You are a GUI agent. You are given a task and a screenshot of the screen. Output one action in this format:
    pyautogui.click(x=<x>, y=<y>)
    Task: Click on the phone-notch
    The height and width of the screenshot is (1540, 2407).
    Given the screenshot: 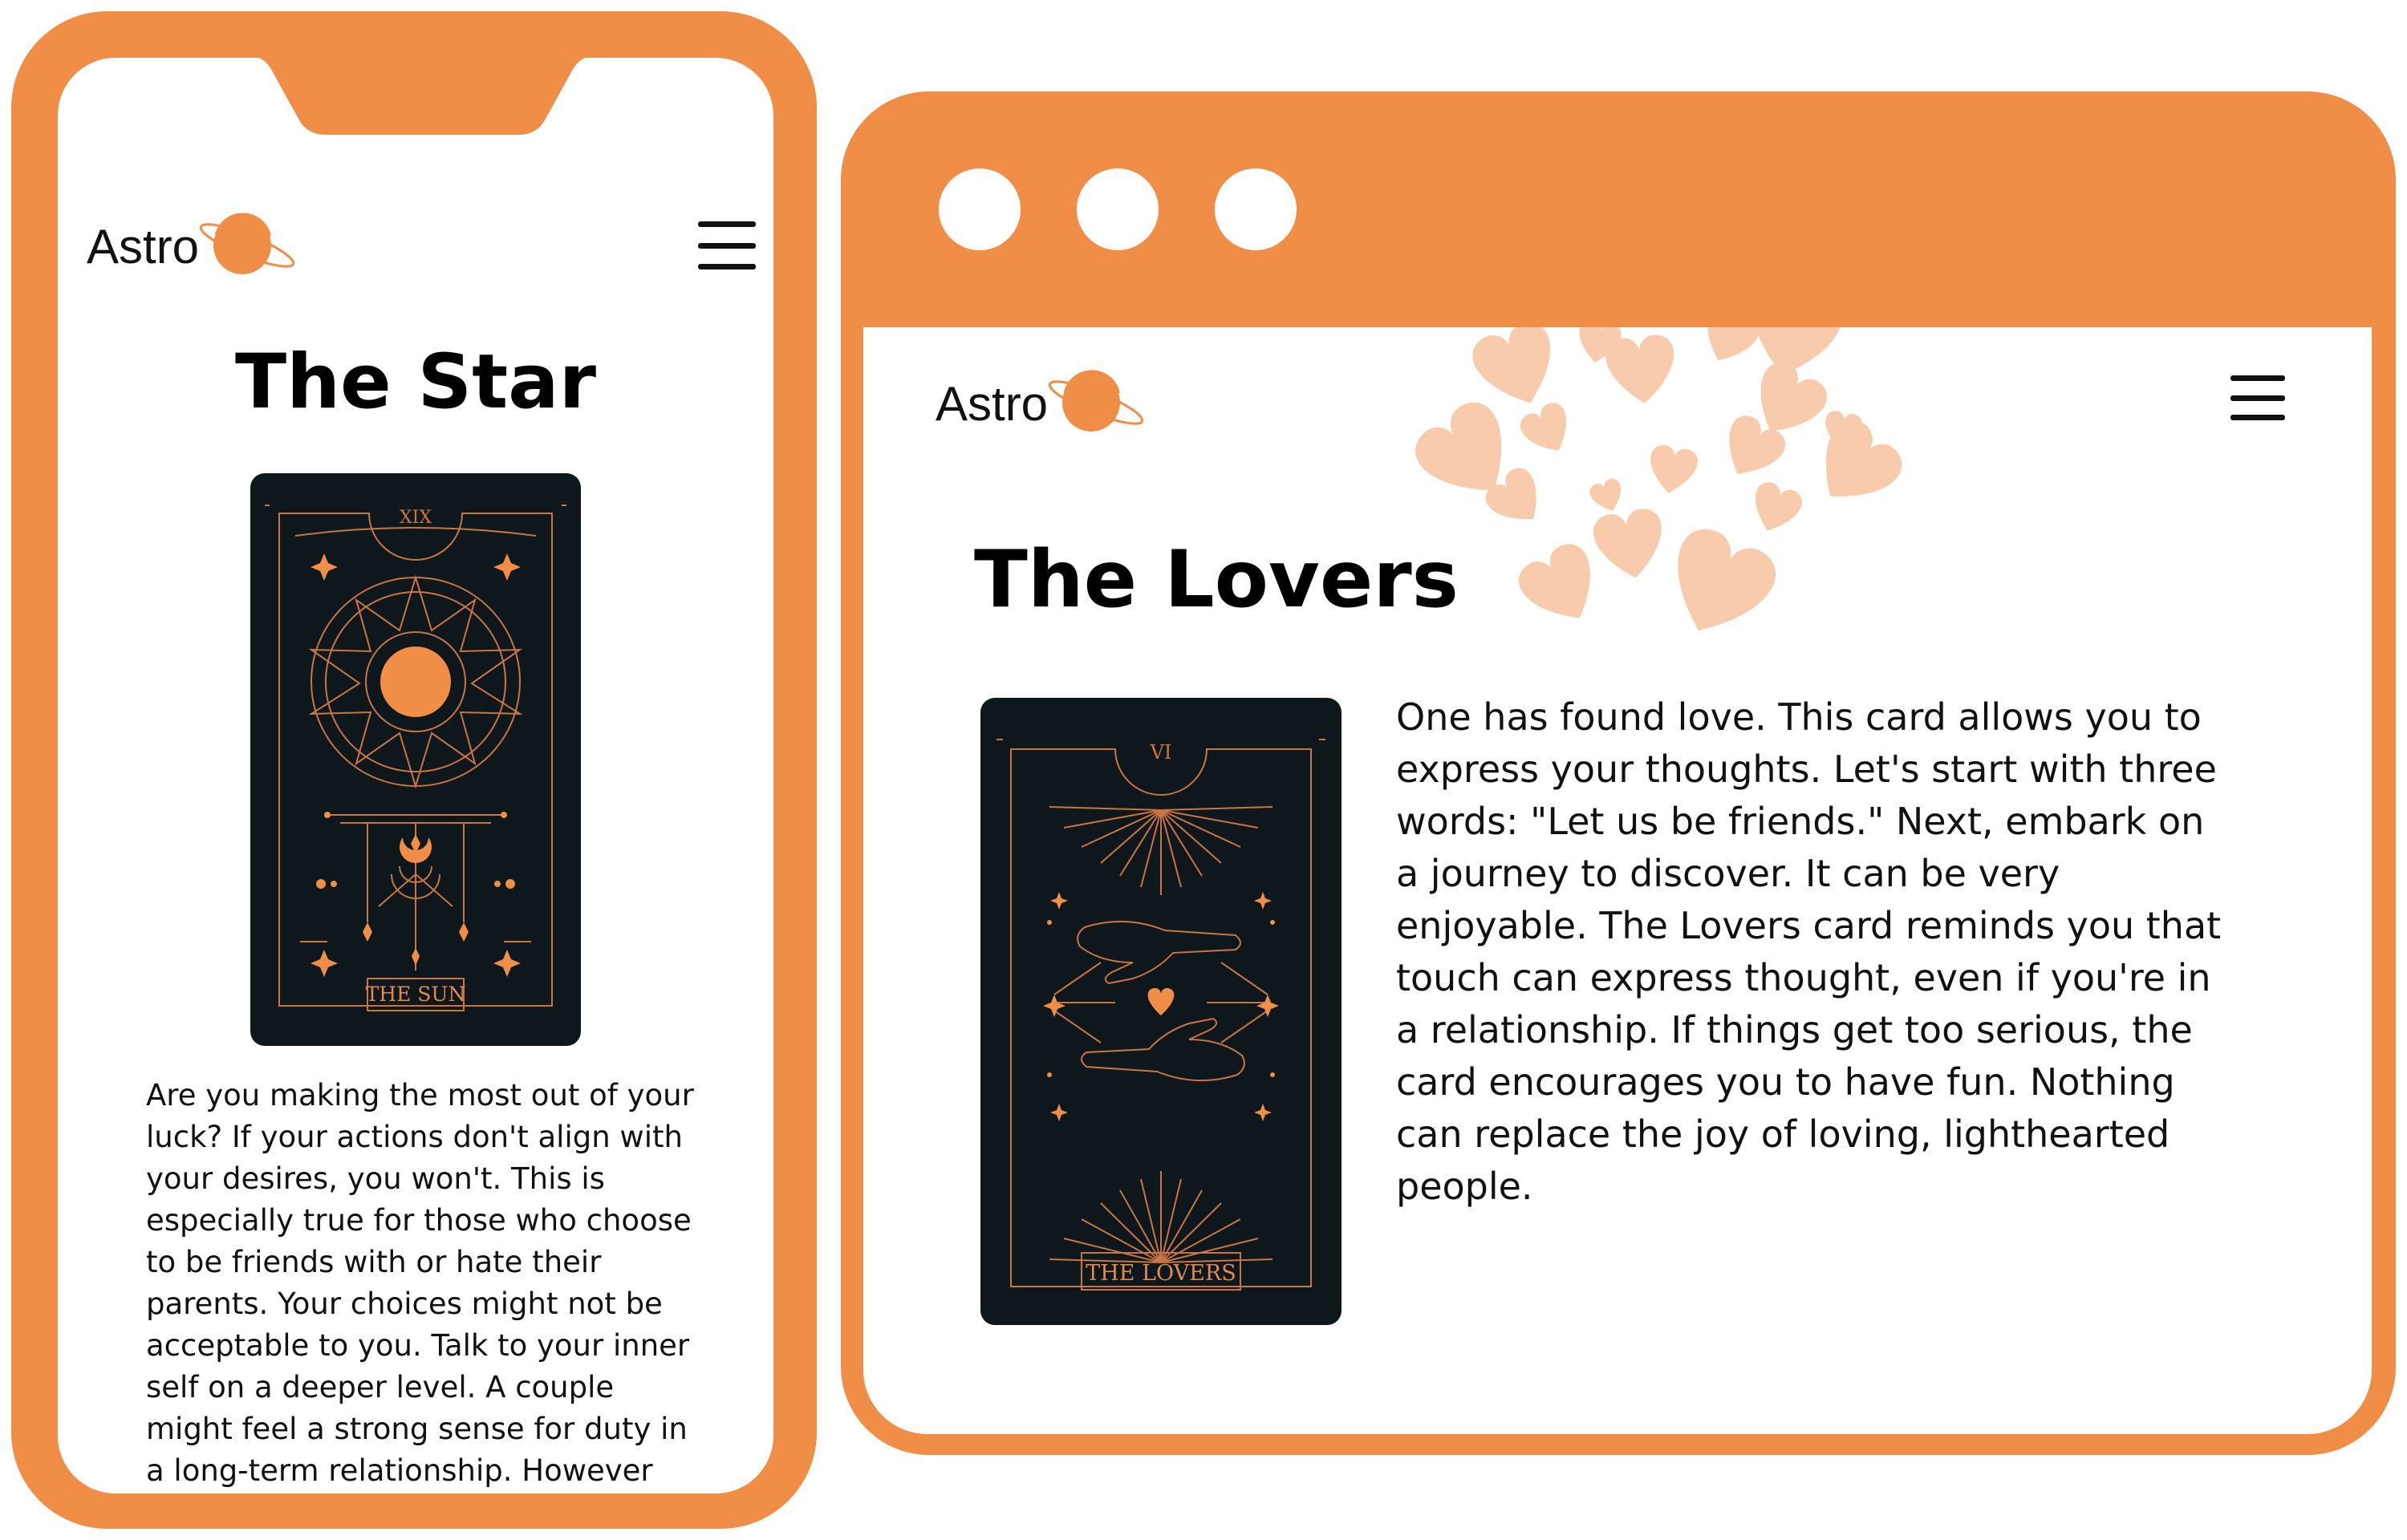 What is the action you would take?
    pyautogui.click(x=422, y=96)
    